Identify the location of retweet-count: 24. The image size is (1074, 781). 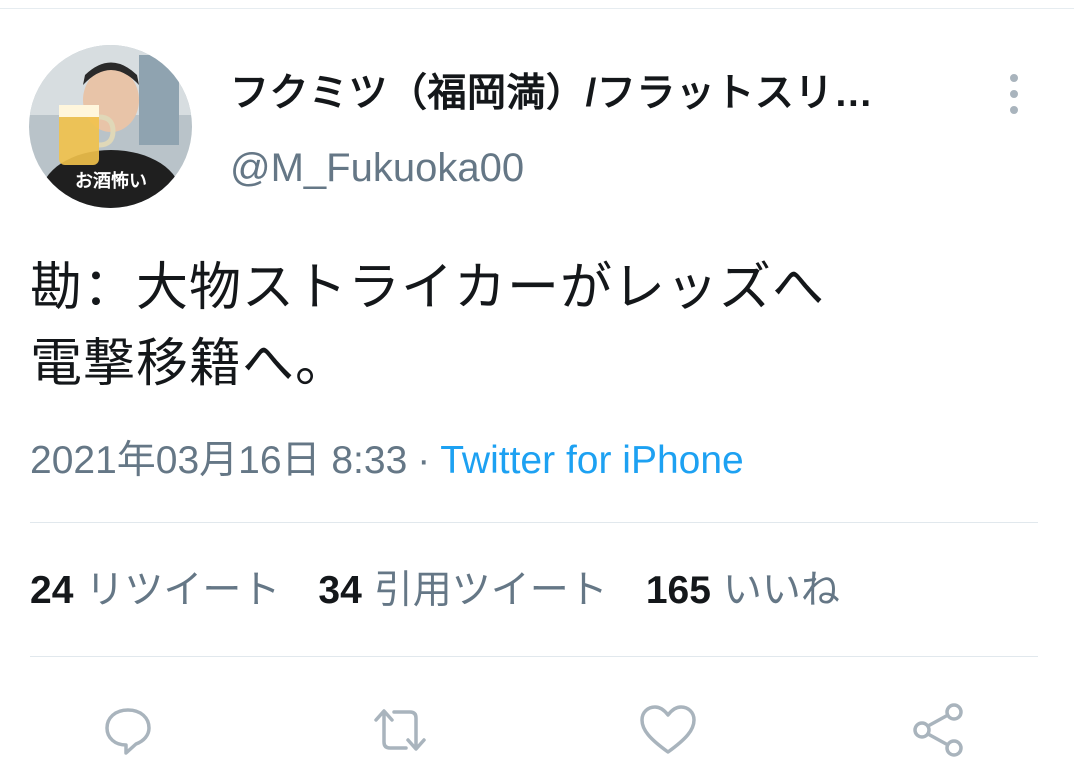
(52, 590).